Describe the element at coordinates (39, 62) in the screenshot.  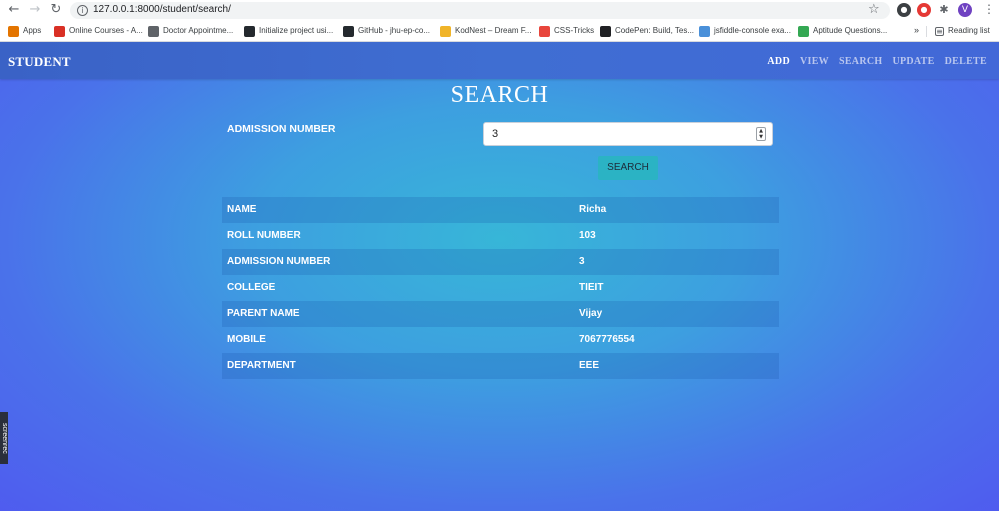
I see `brand-logo: STUDENT` at that location.